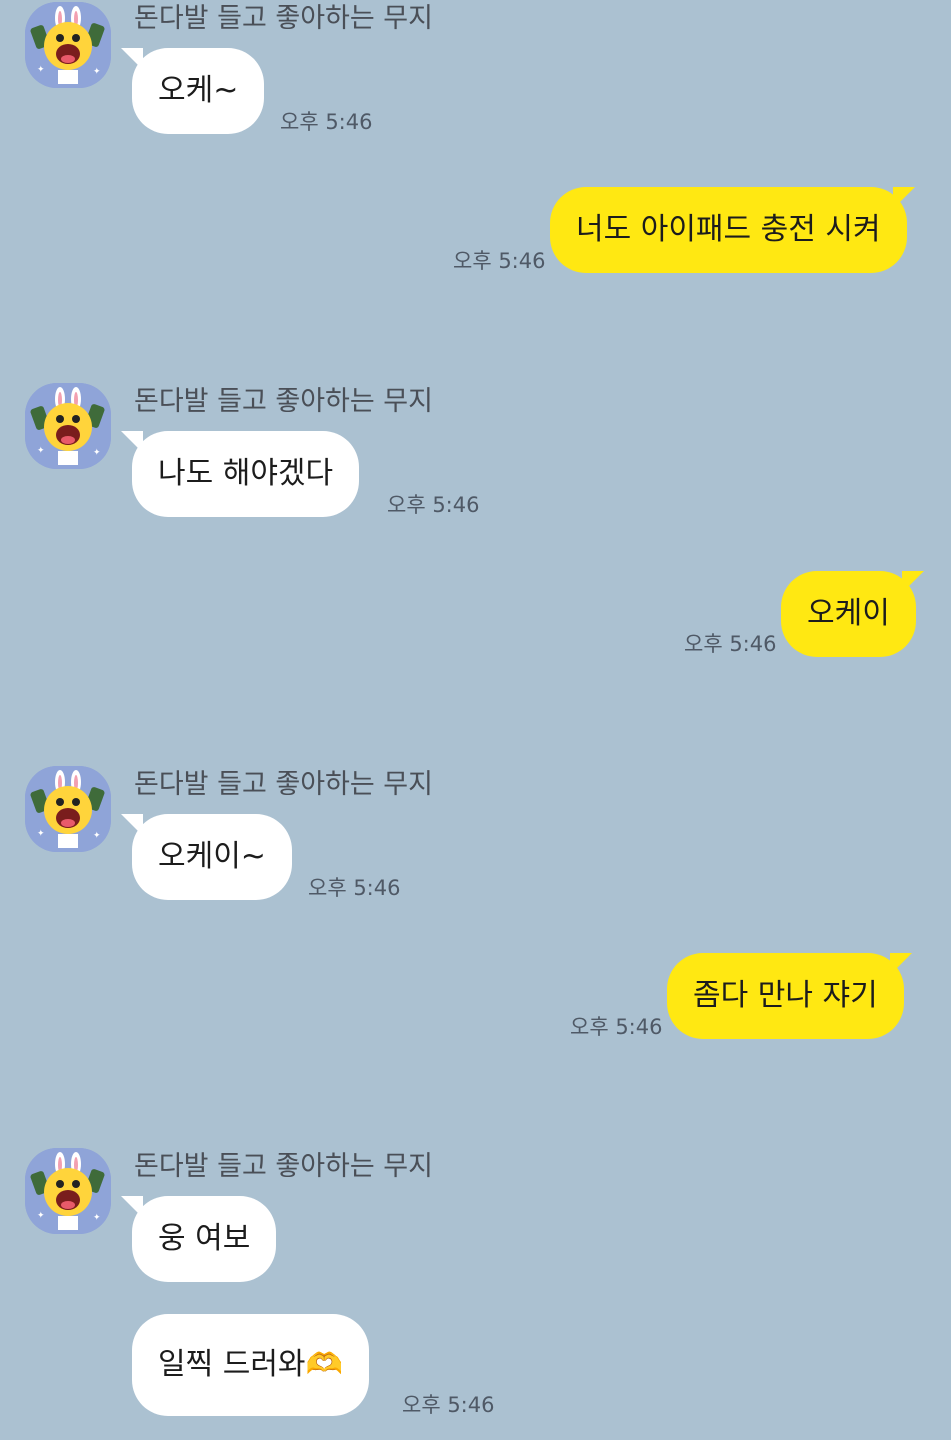 Image resolution: width=951 pixels, height=1440 pixels. What do you see at coordinates (250, 1365) in the screenshot?
I see `message-bubble-incoming: 일찍 드러와🫶` at bounding box center [250, 1365].